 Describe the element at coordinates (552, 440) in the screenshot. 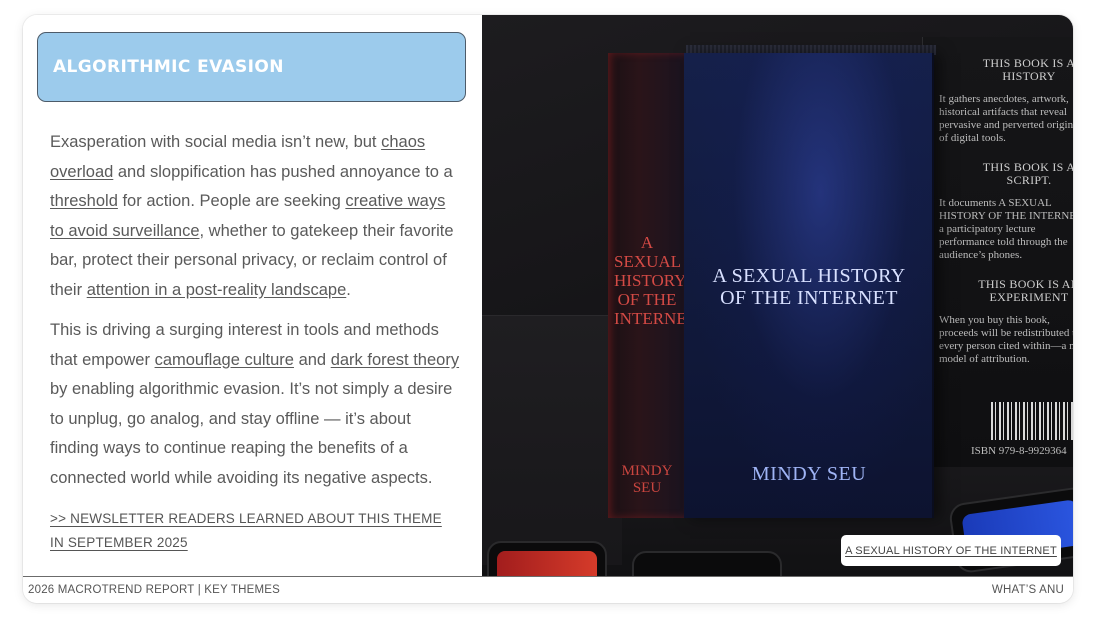

I see `photo-shelf` at that location.